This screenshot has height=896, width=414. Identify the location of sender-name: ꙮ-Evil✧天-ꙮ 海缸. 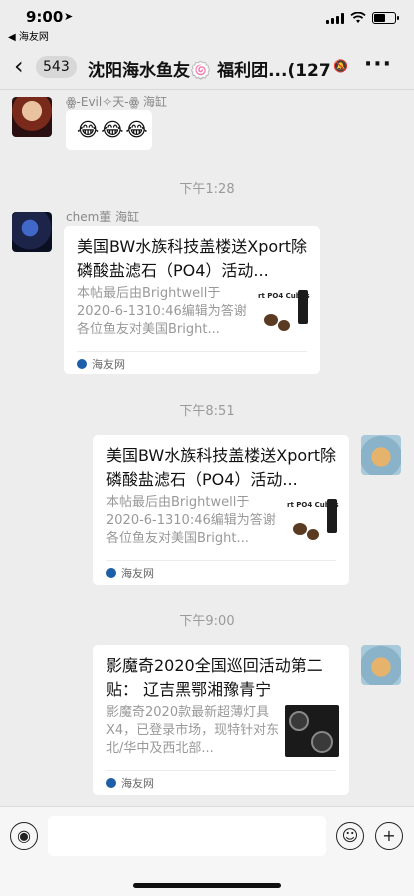
(116, 102).